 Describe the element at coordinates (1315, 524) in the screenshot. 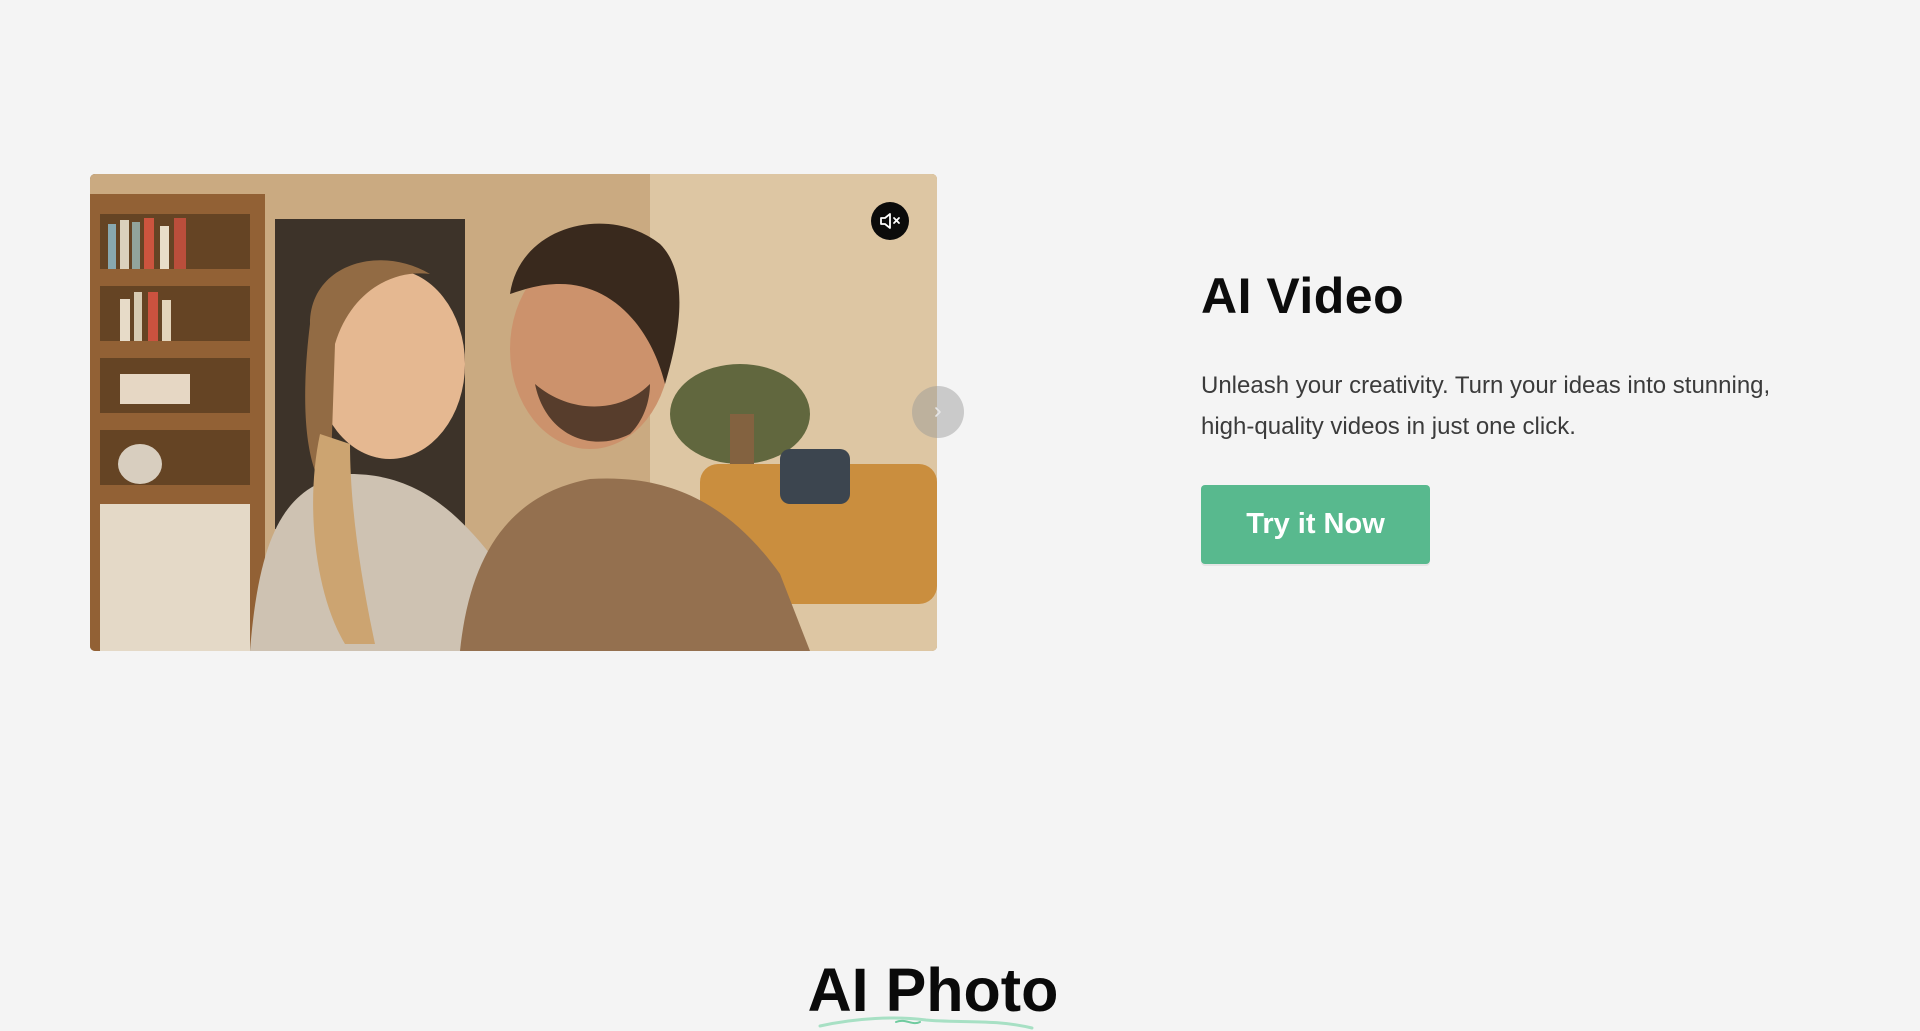

I see `try-it-now-button: Try it Now` at that location.